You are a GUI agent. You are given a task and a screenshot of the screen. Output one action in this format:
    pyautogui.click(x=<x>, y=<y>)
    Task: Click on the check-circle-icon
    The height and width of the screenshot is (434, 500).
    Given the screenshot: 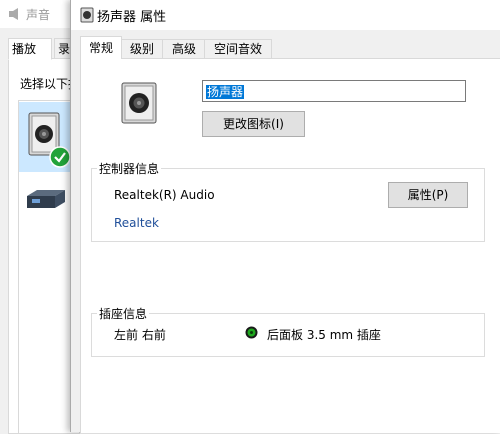 What is the action you would take?
    pyautogui.click(x=60, y=157)
    